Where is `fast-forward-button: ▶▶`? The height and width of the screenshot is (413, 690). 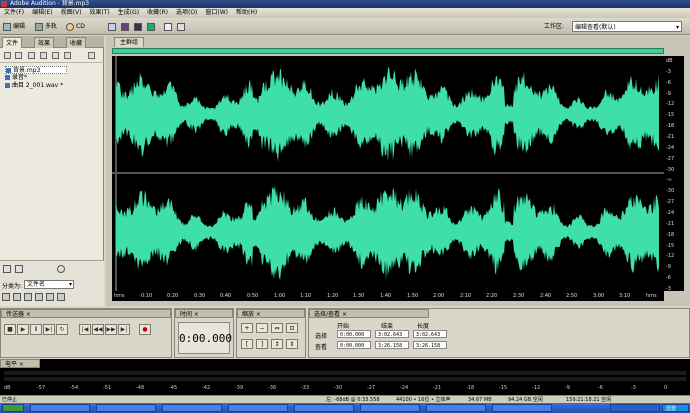 fast-forward-button: ▶▶ is located at coordinates (111, 329).